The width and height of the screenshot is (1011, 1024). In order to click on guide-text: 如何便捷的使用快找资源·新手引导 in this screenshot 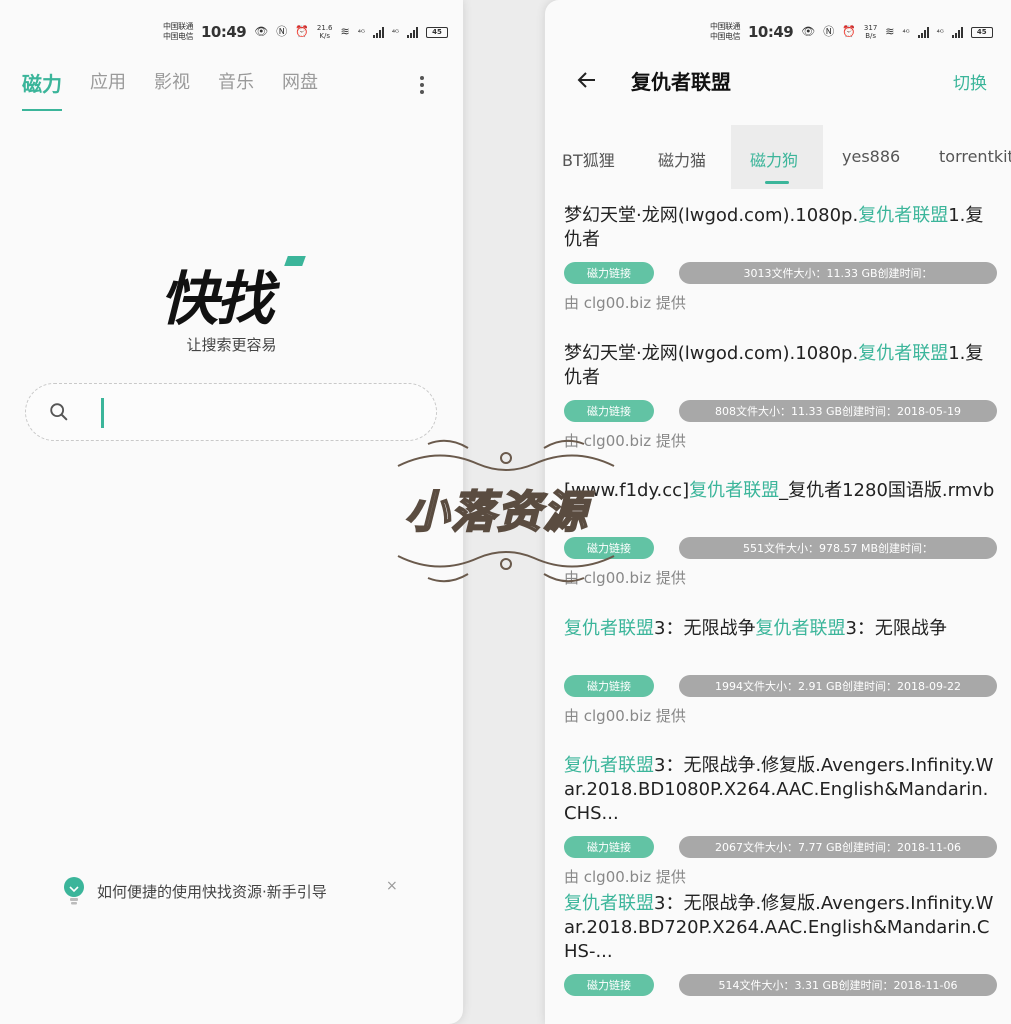, I will do `click(212, 891)`.